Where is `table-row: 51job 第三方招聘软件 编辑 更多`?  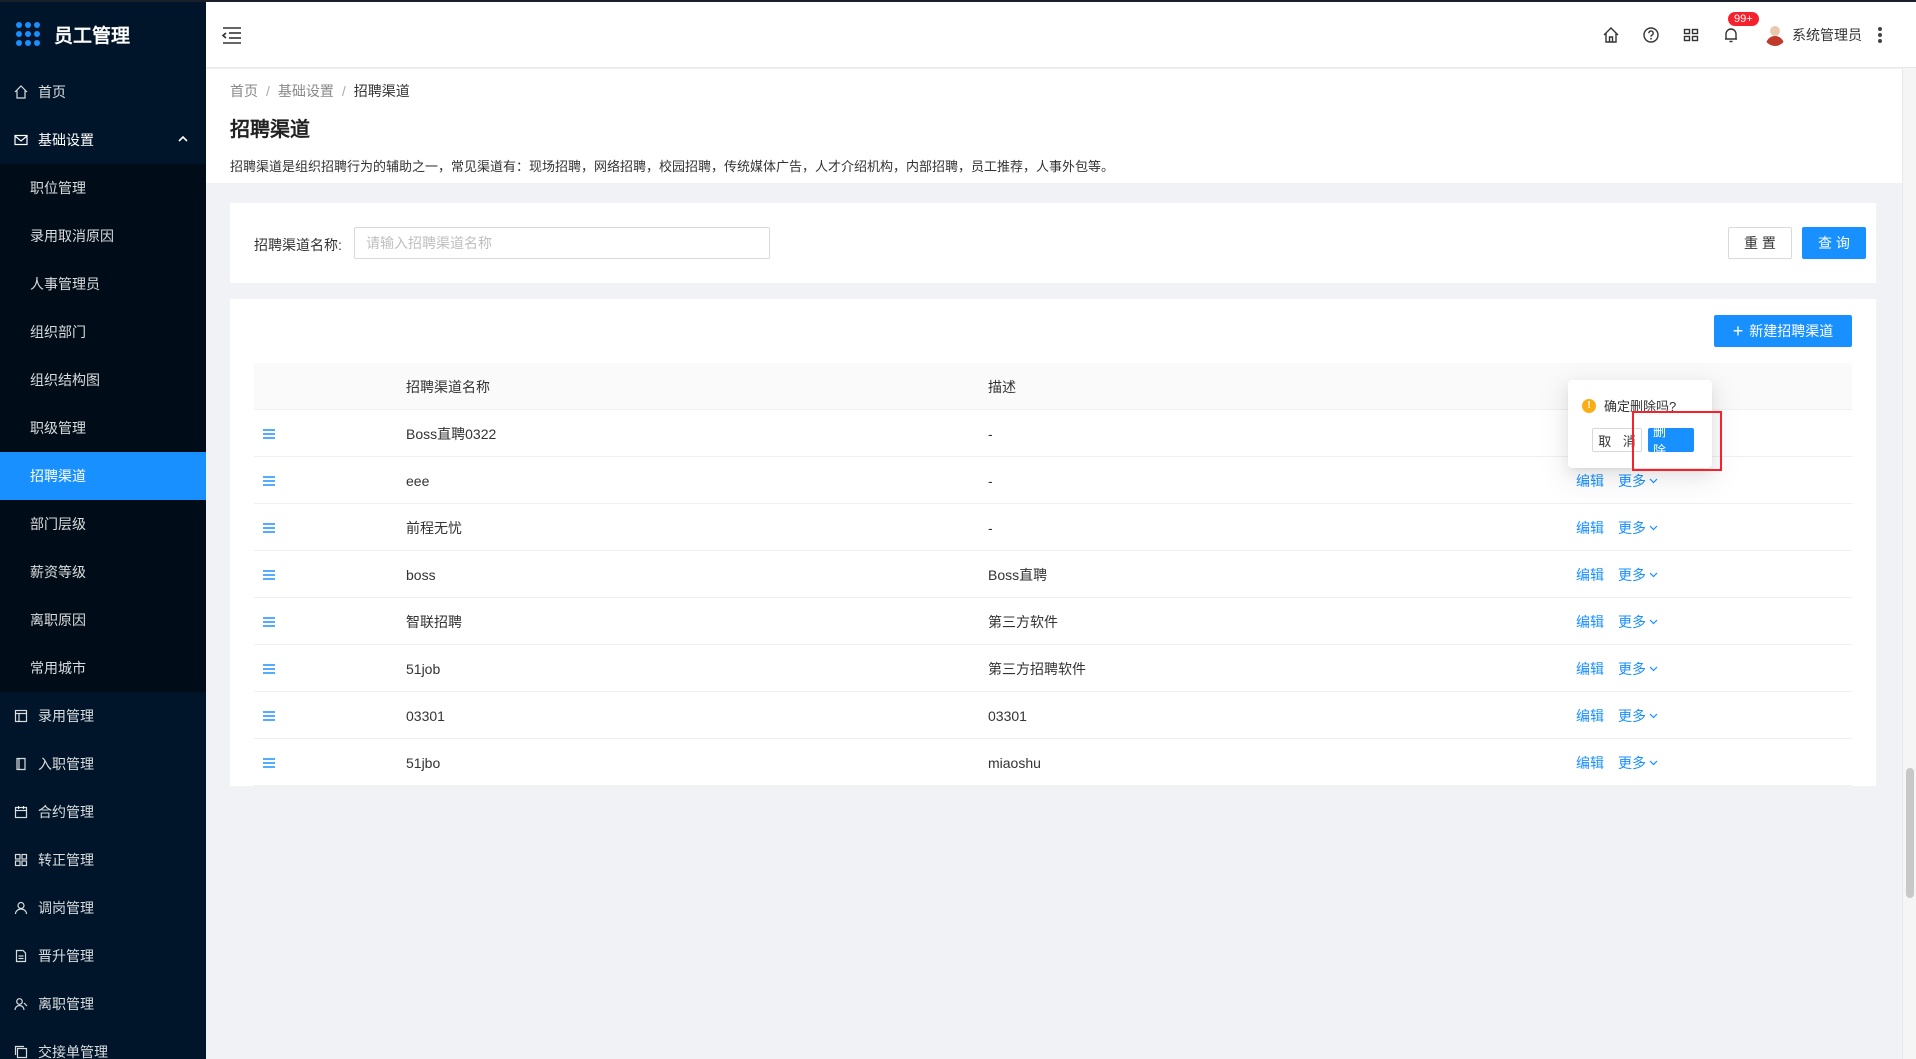
table-row: 51job 第三方招聘软件 编辑 更多 is located at coordinates (1053, 668).